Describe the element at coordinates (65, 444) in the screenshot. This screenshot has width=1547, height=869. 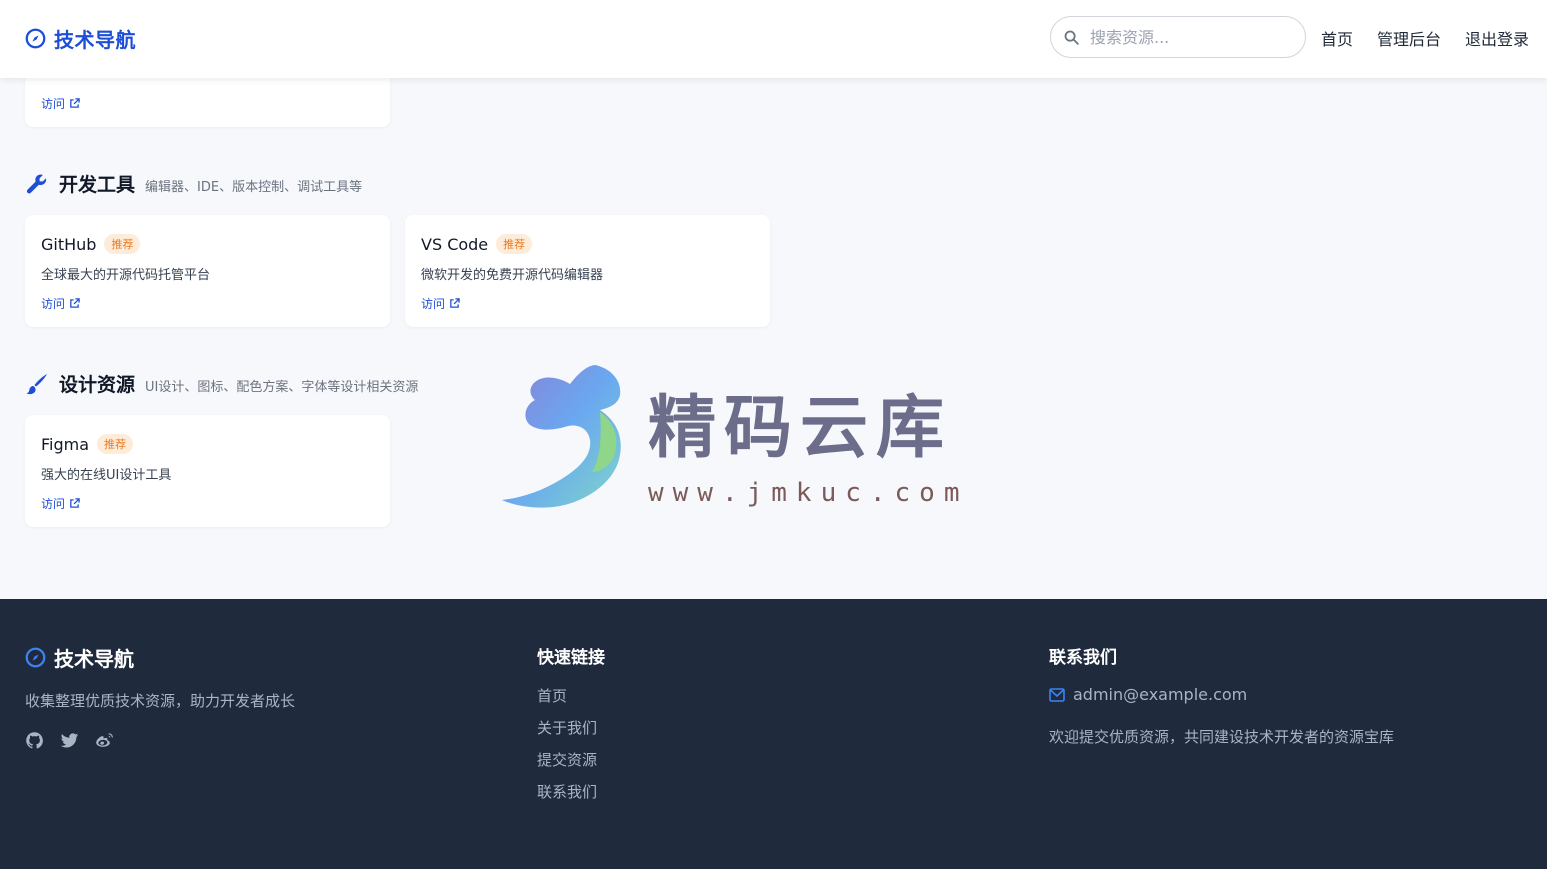
I see `card-name: Figma` at that location.